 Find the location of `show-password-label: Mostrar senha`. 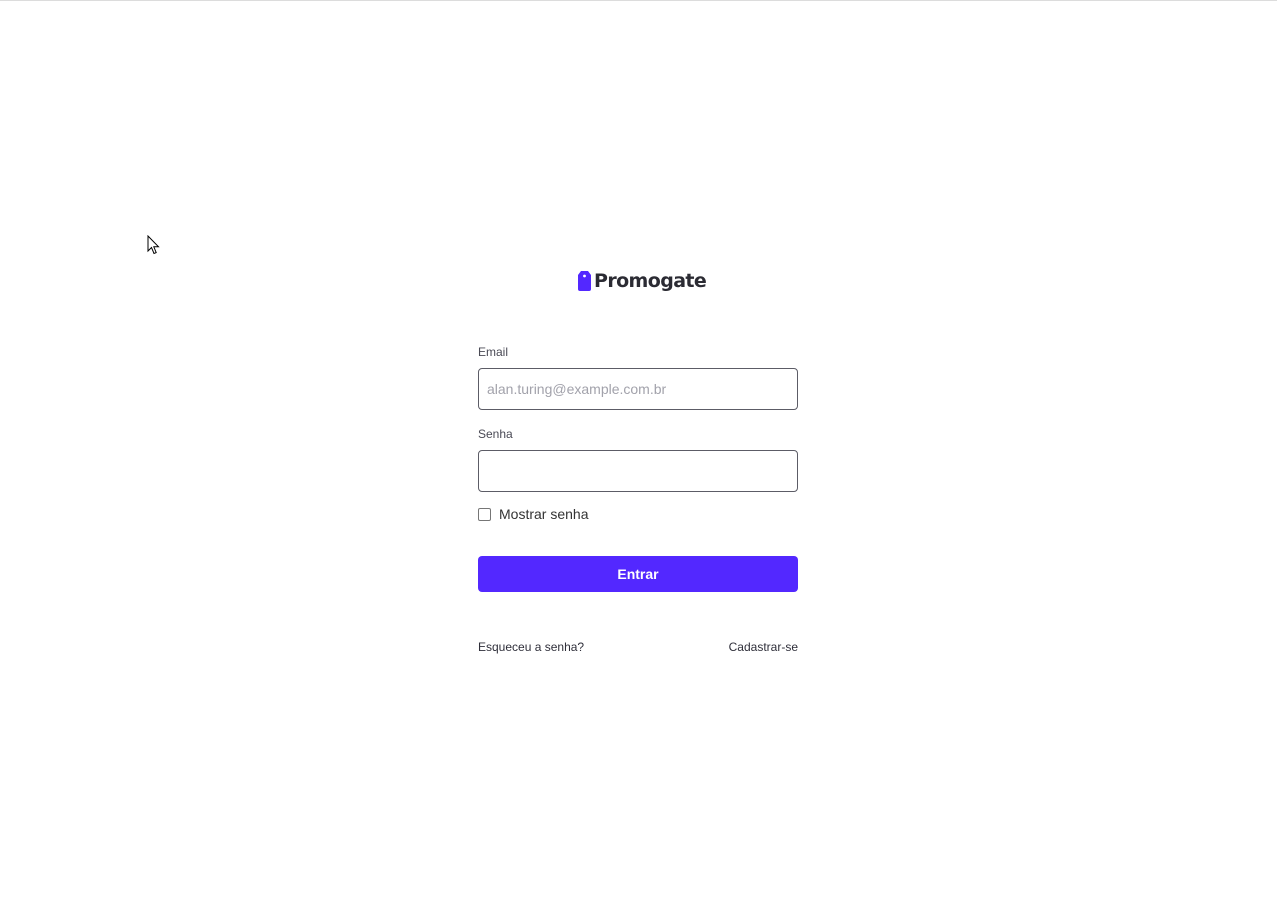

show-password-label: Mostrar senha is located at coordinates (543, 514).